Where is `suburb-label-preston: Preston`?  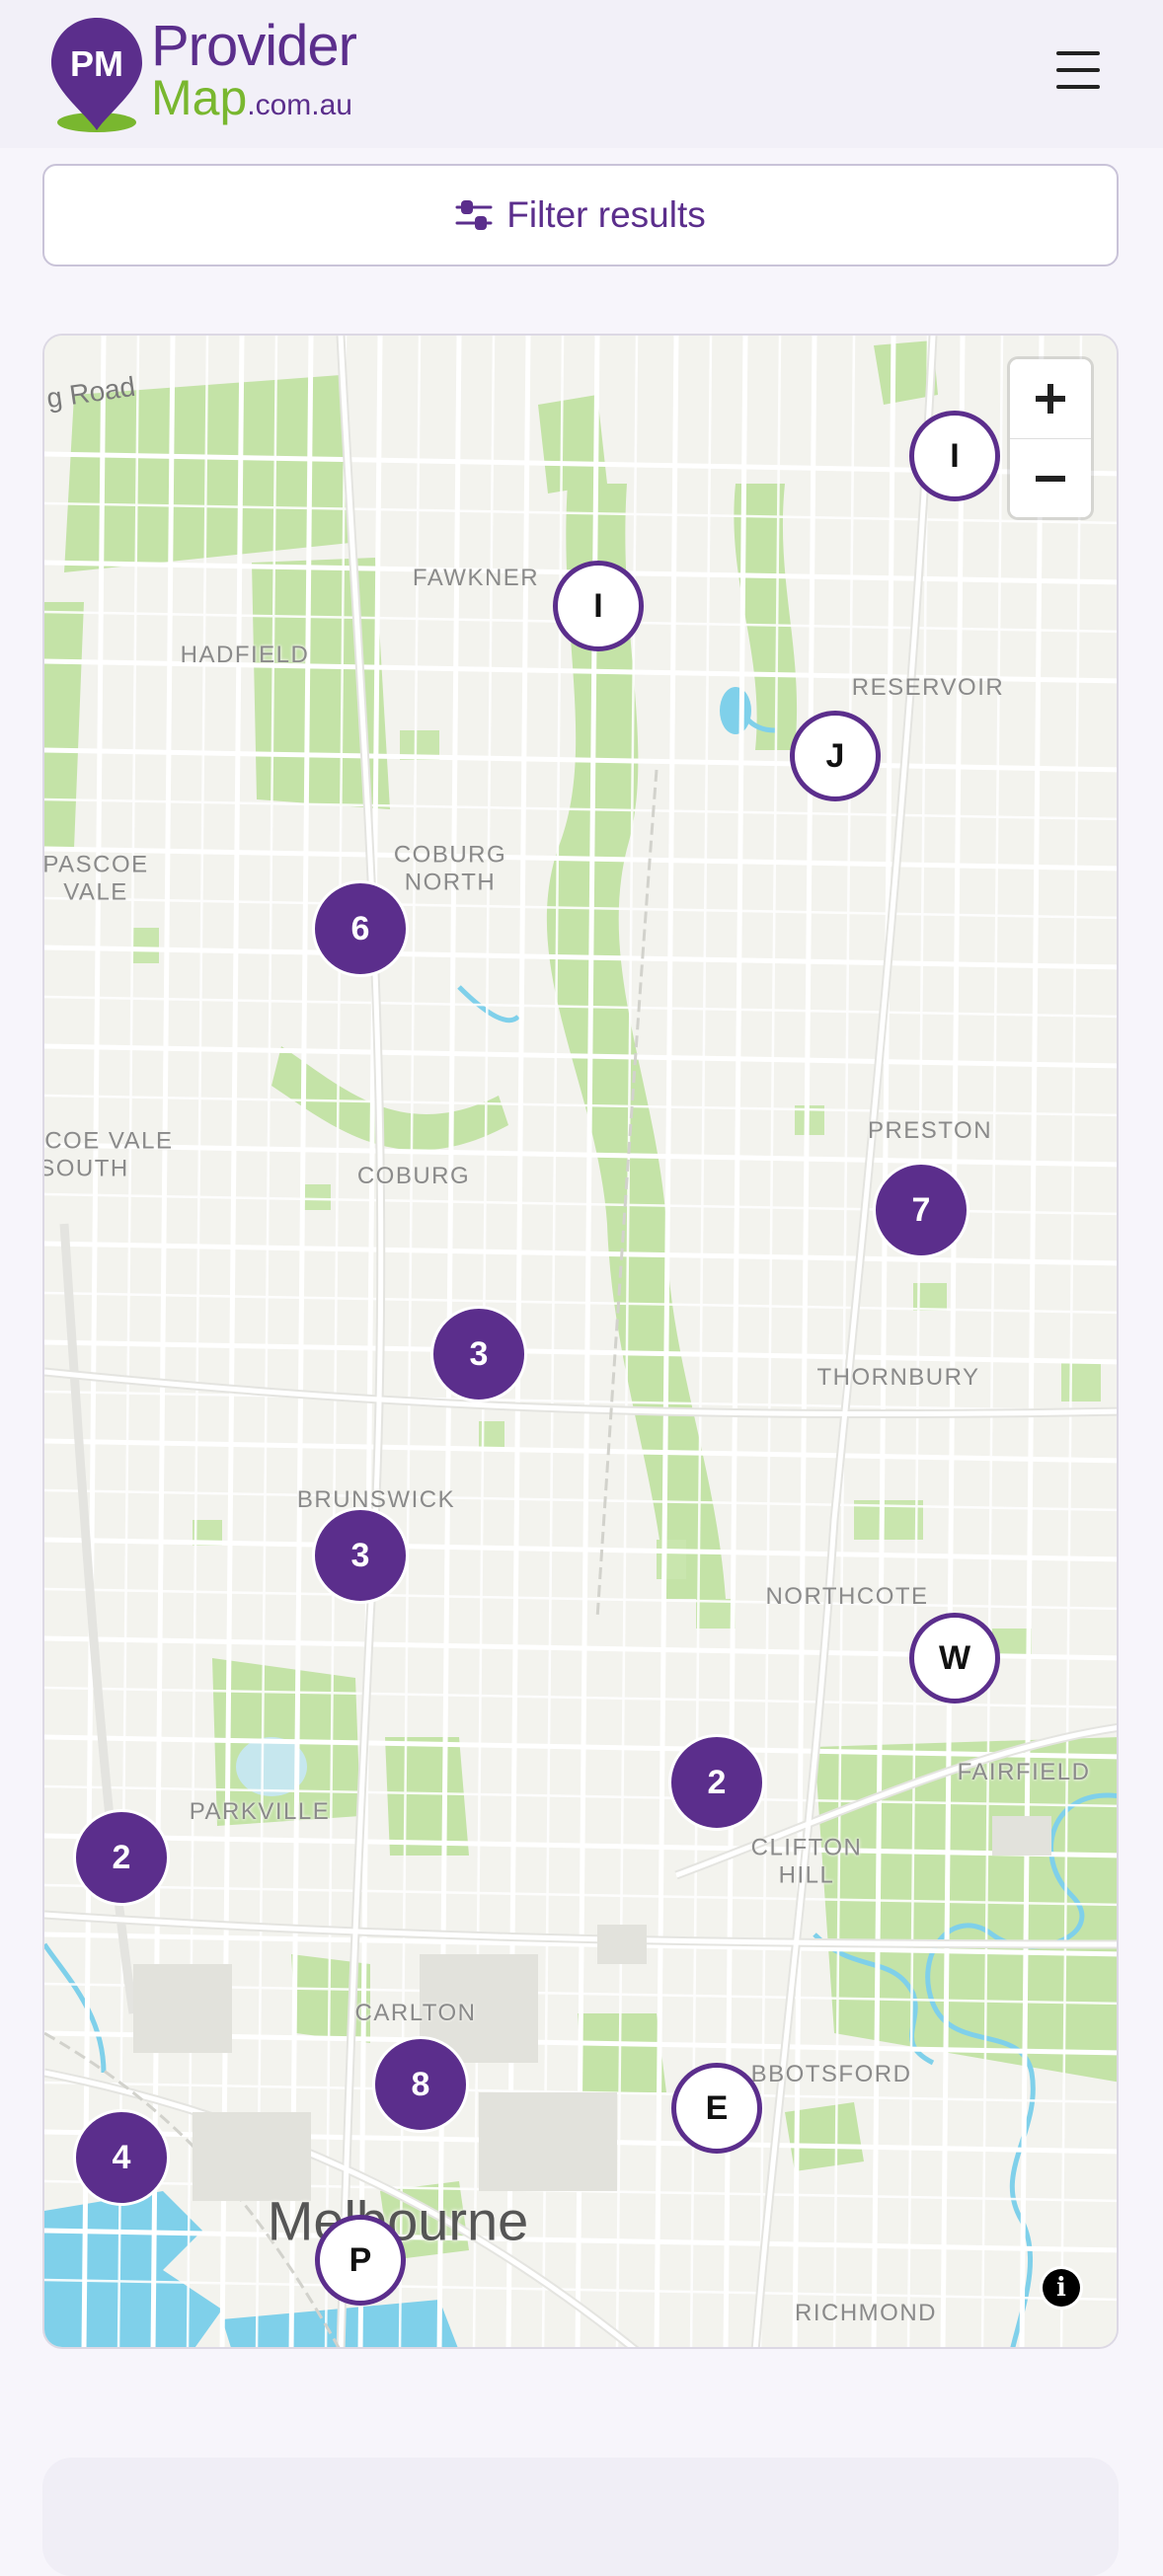
suburb-label-preston: Preston is located at coordinates (930, 1131).